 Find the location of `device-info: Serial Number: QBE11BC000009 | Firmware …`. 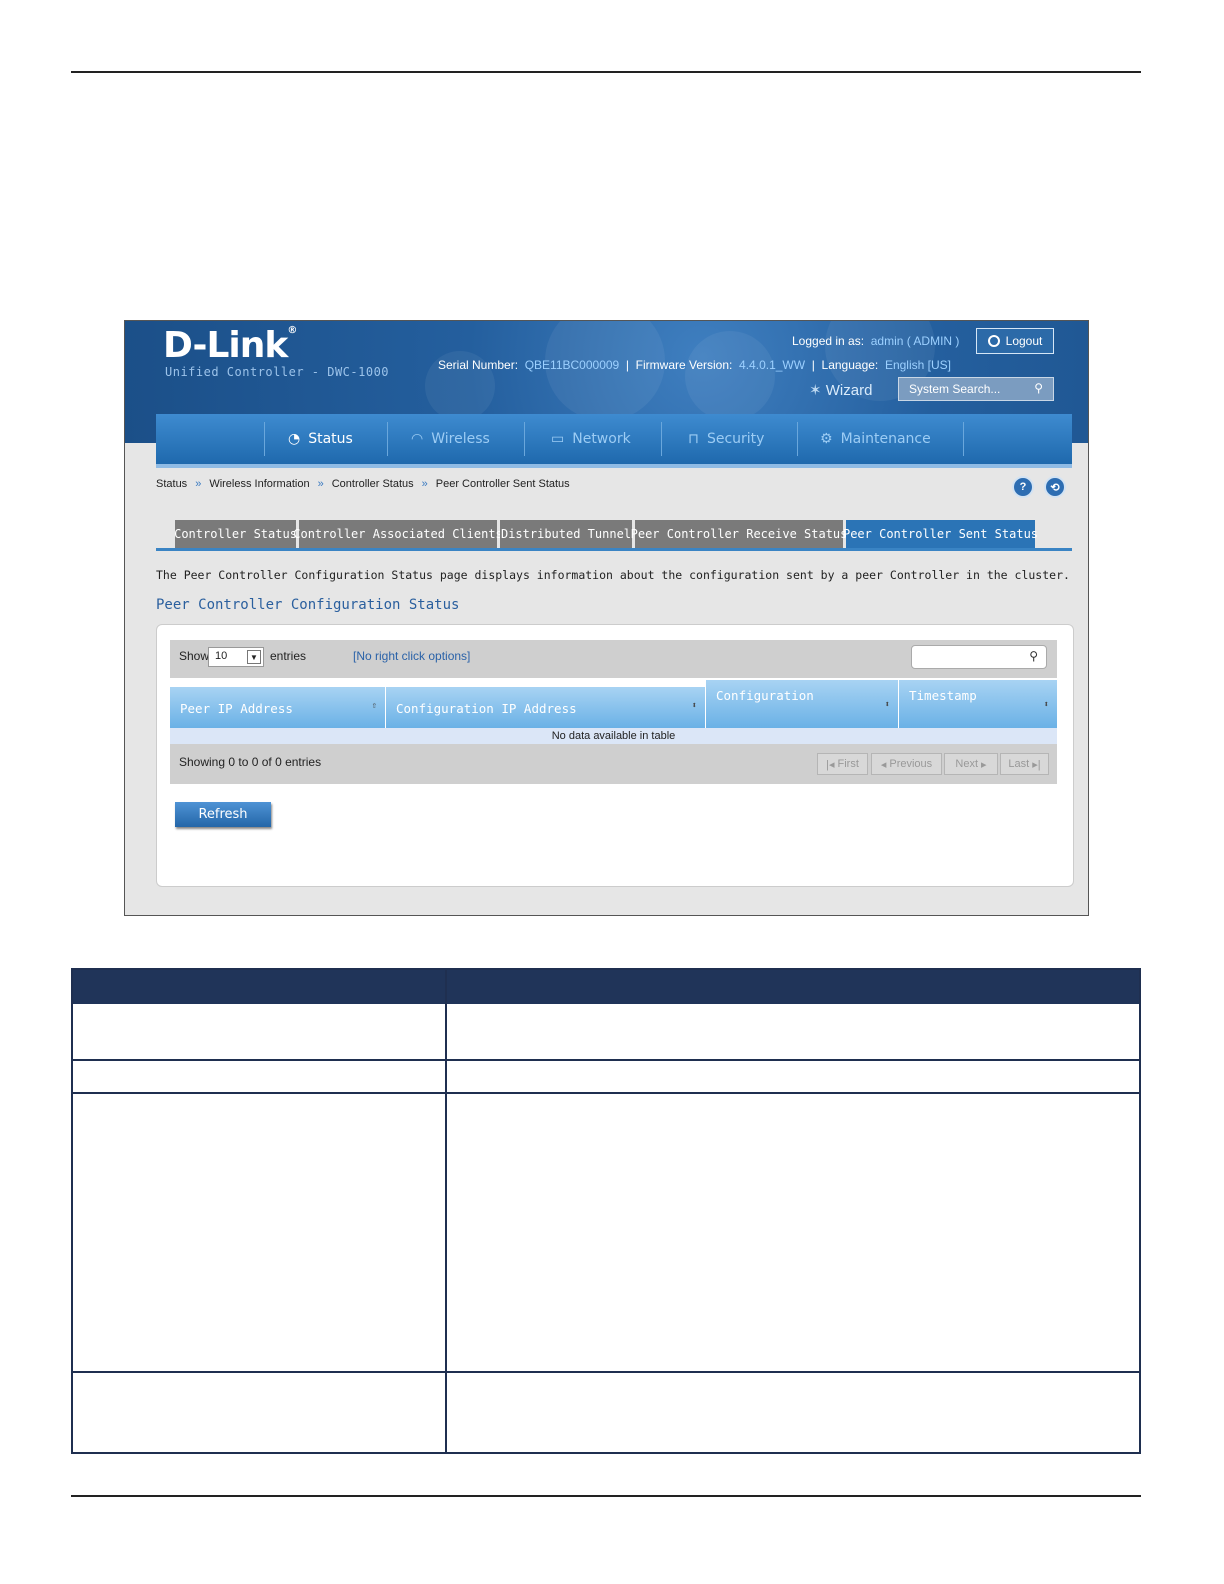

device-info: Serial Number: QBE11BC000009 | Firmware … is located at coordinates (694, 365).